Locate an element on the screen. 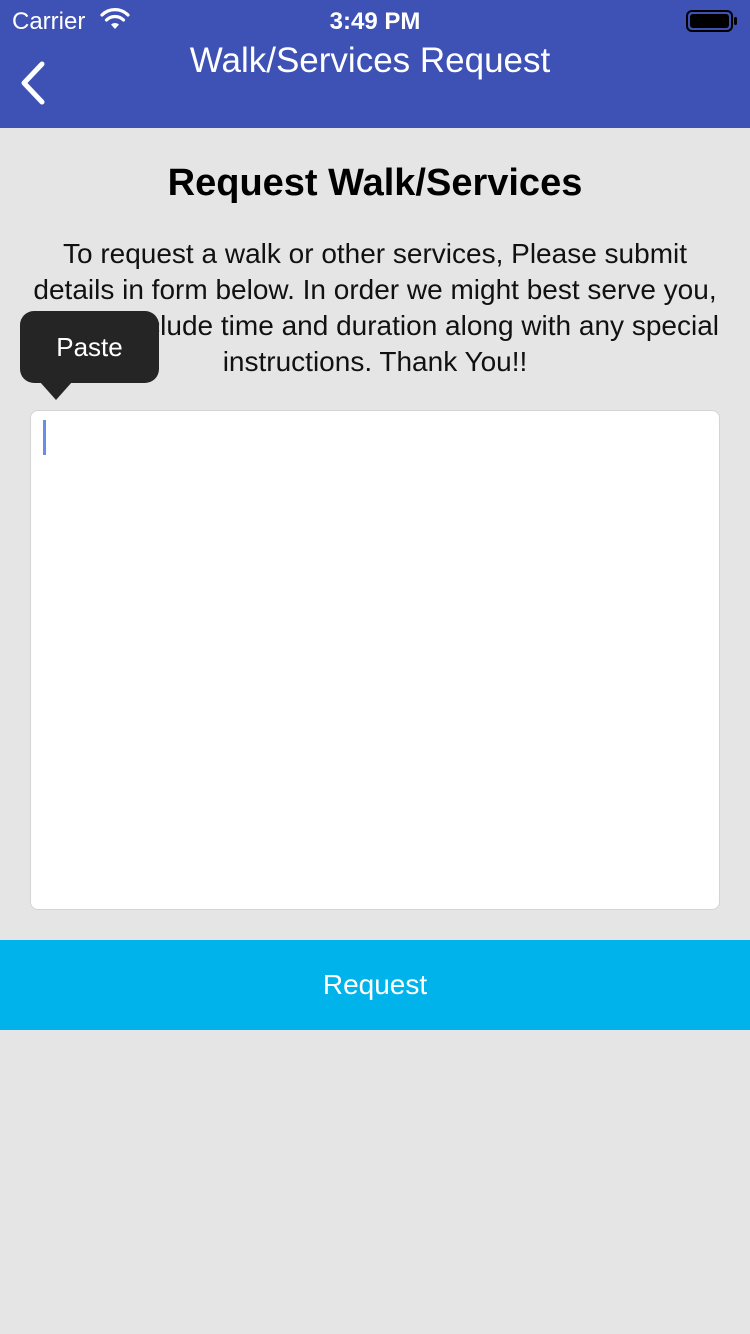  battery-icon is located at coordinates (711, 21).